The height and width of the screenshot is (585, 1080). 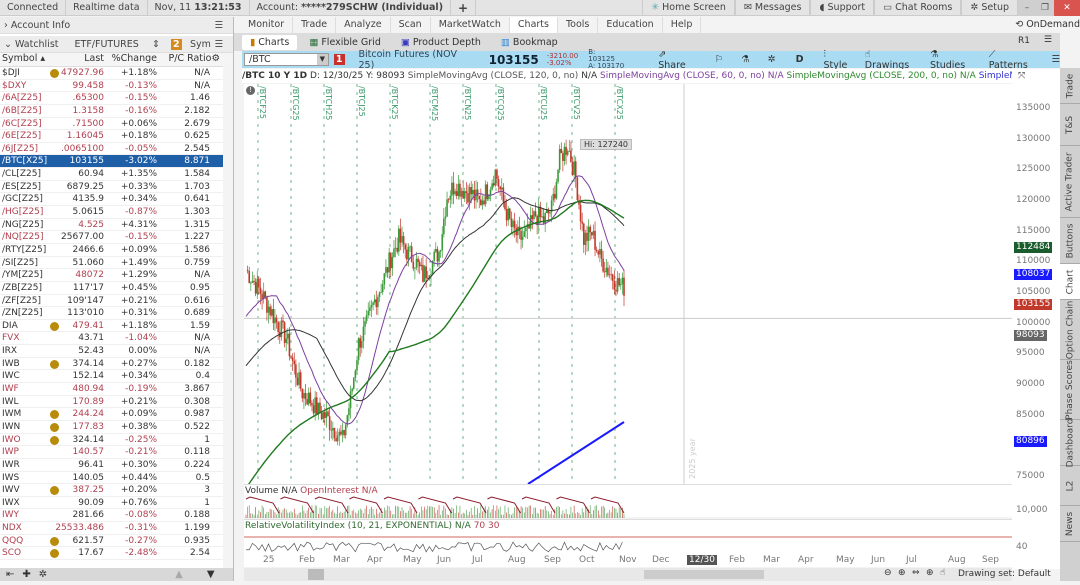 What do you see at coordinates (351, 8) in the screenshot?
I see `account-selector: Account: *****279SCHW (Individual)` at bounding box center [351, 8].